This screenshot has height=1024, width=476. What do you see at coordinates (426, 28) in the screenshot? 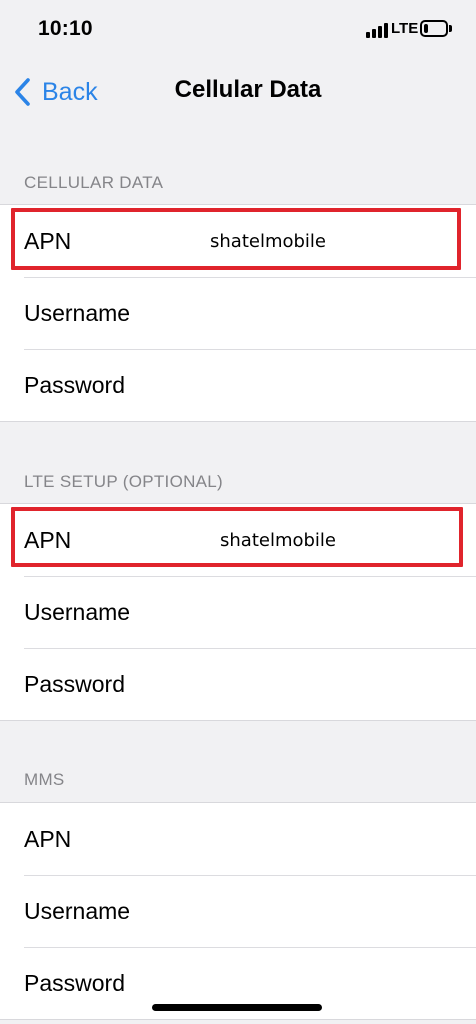
I see `battery-level` at bounding box center [426, 28].